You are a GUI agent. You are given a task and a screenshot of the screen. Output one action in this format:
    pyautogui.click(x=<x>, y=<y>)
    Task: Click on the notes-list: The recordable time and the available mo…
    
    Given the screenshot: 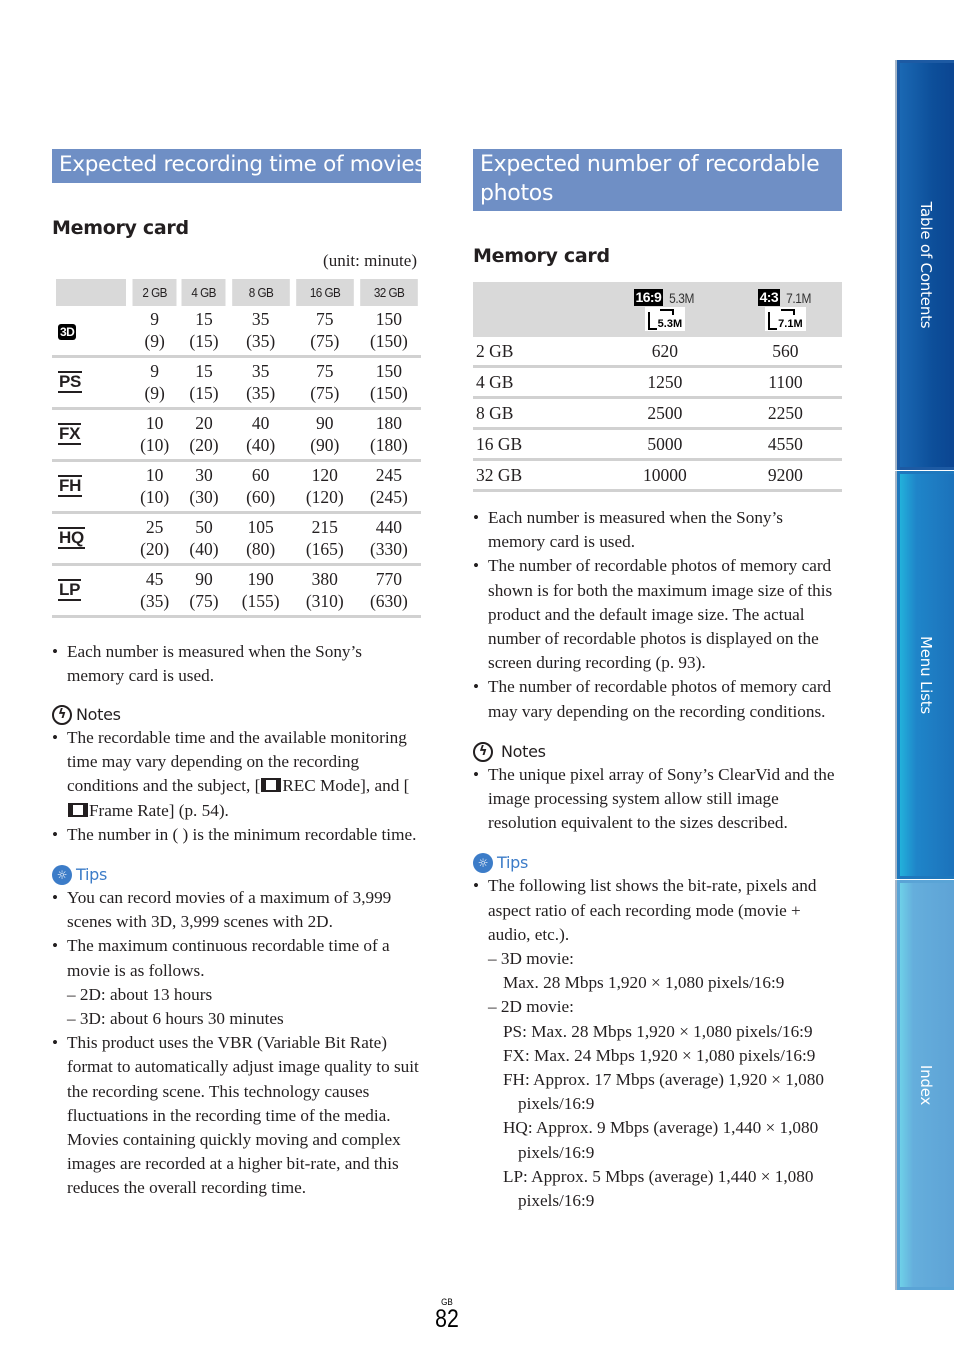 What is the action you would take?
    pyautogui.click(x=236, y=786)
    